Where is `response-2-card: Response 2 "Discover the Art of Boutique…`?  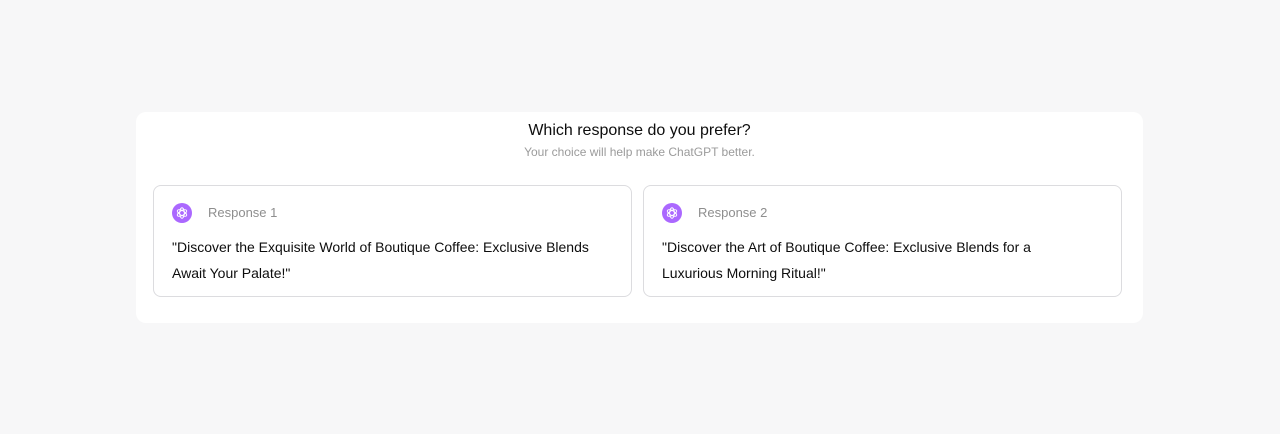 response-2-card: Response 2 "Discover the Art of Boutique… is located at coordinates (882, 241).